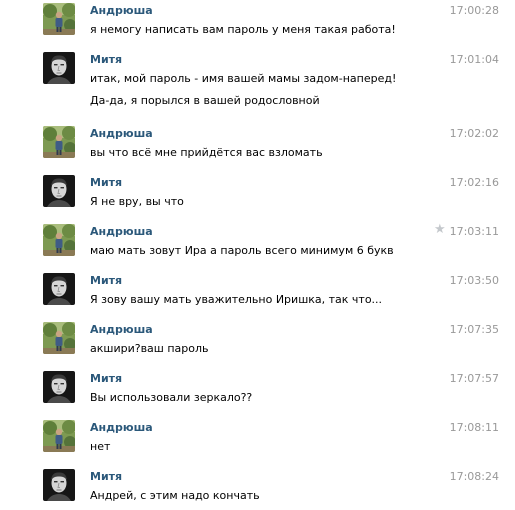 This screenshot has height=510, width=515. Describe the element at coordinates (474, 231) in the screenshot. I see `message-time: 17:03:11` at that location.